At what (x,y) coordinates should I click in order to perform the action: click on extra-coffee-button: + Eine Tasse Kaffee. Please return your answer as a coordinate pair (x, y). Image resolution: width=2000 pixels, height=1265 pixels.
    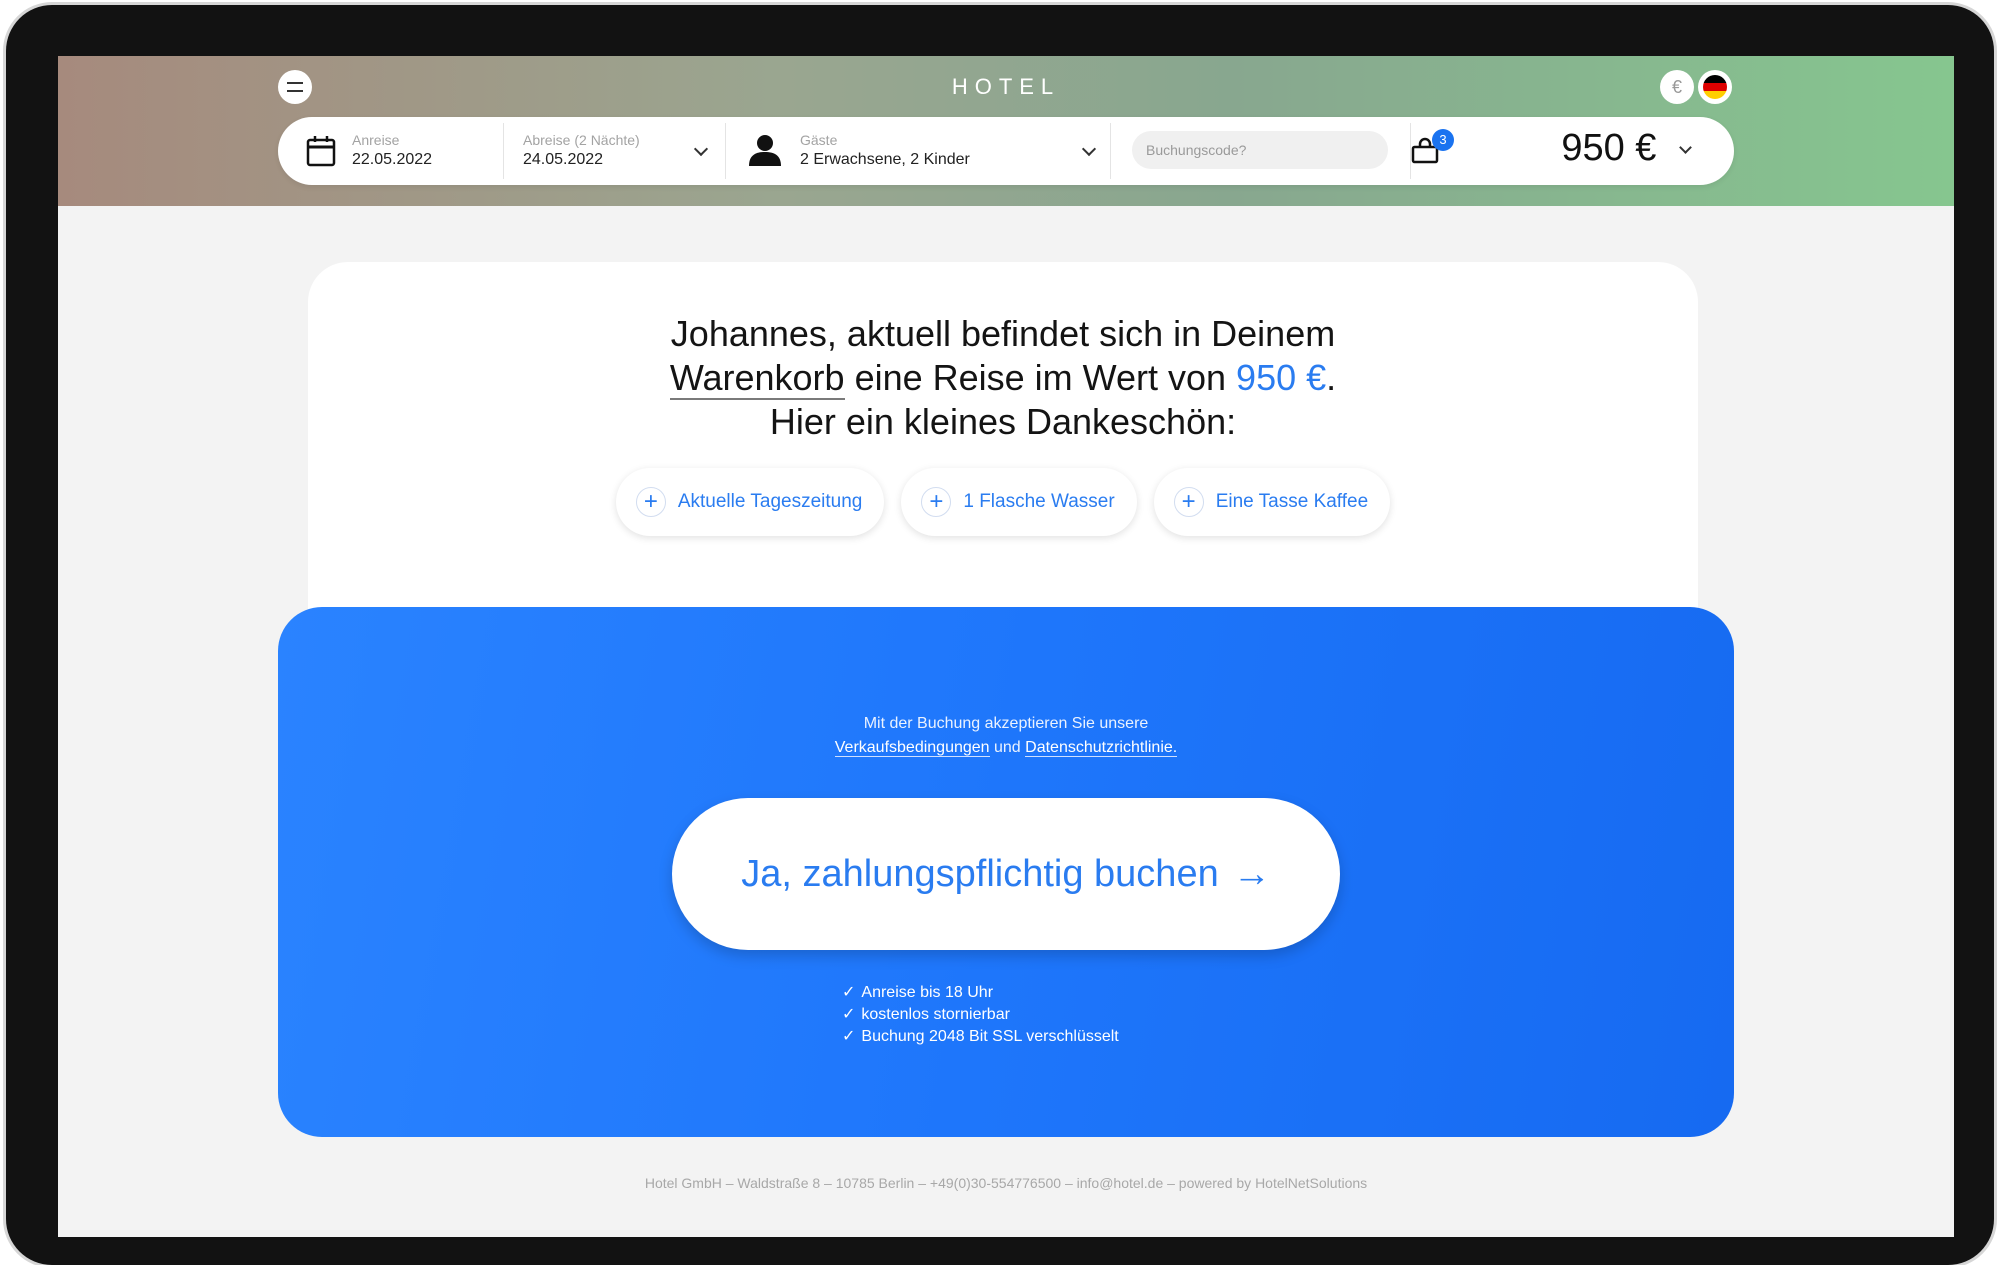
    Looking at the image, I should click on (1272, 502).